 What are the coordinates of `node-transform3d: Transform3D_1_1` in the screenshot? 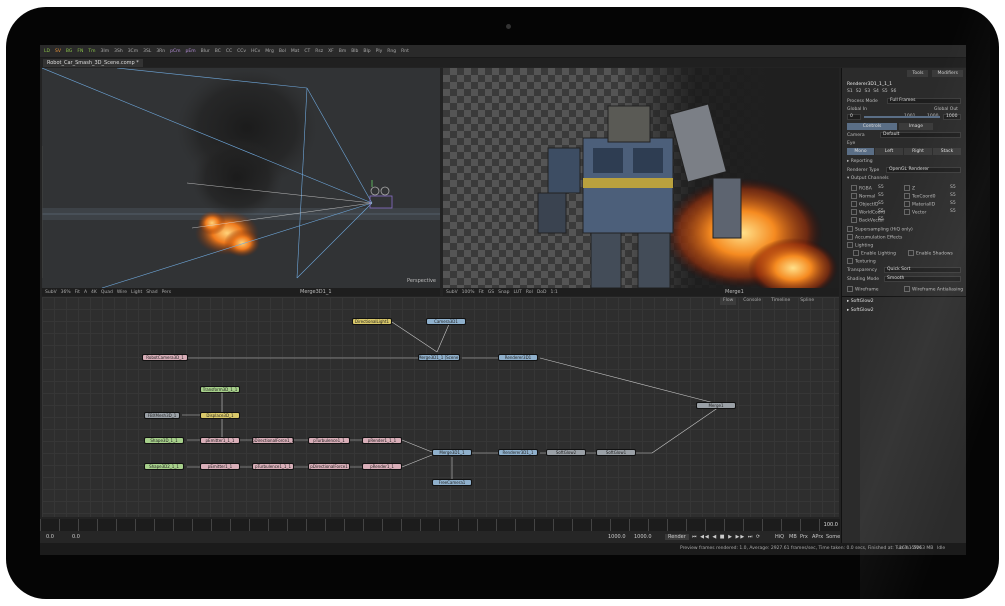 It's located at (220, 389).